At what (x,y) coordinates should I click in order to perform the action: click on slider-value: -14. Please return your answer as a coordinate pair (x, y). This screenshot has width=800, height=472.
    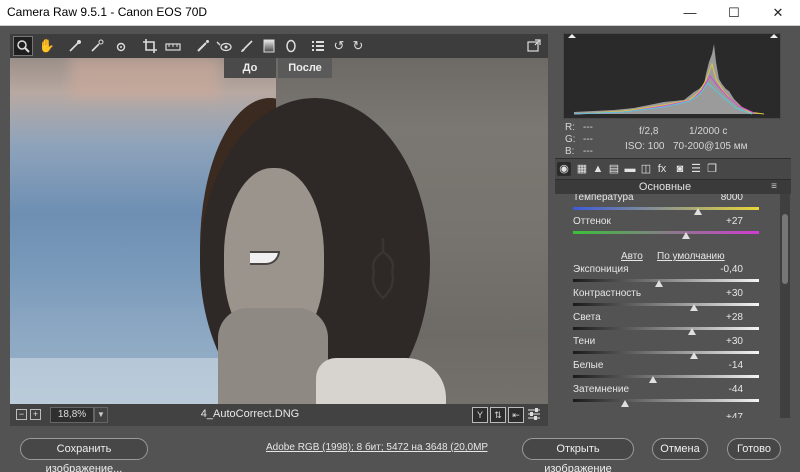
    Looking at the image, I should click on (723, 365).